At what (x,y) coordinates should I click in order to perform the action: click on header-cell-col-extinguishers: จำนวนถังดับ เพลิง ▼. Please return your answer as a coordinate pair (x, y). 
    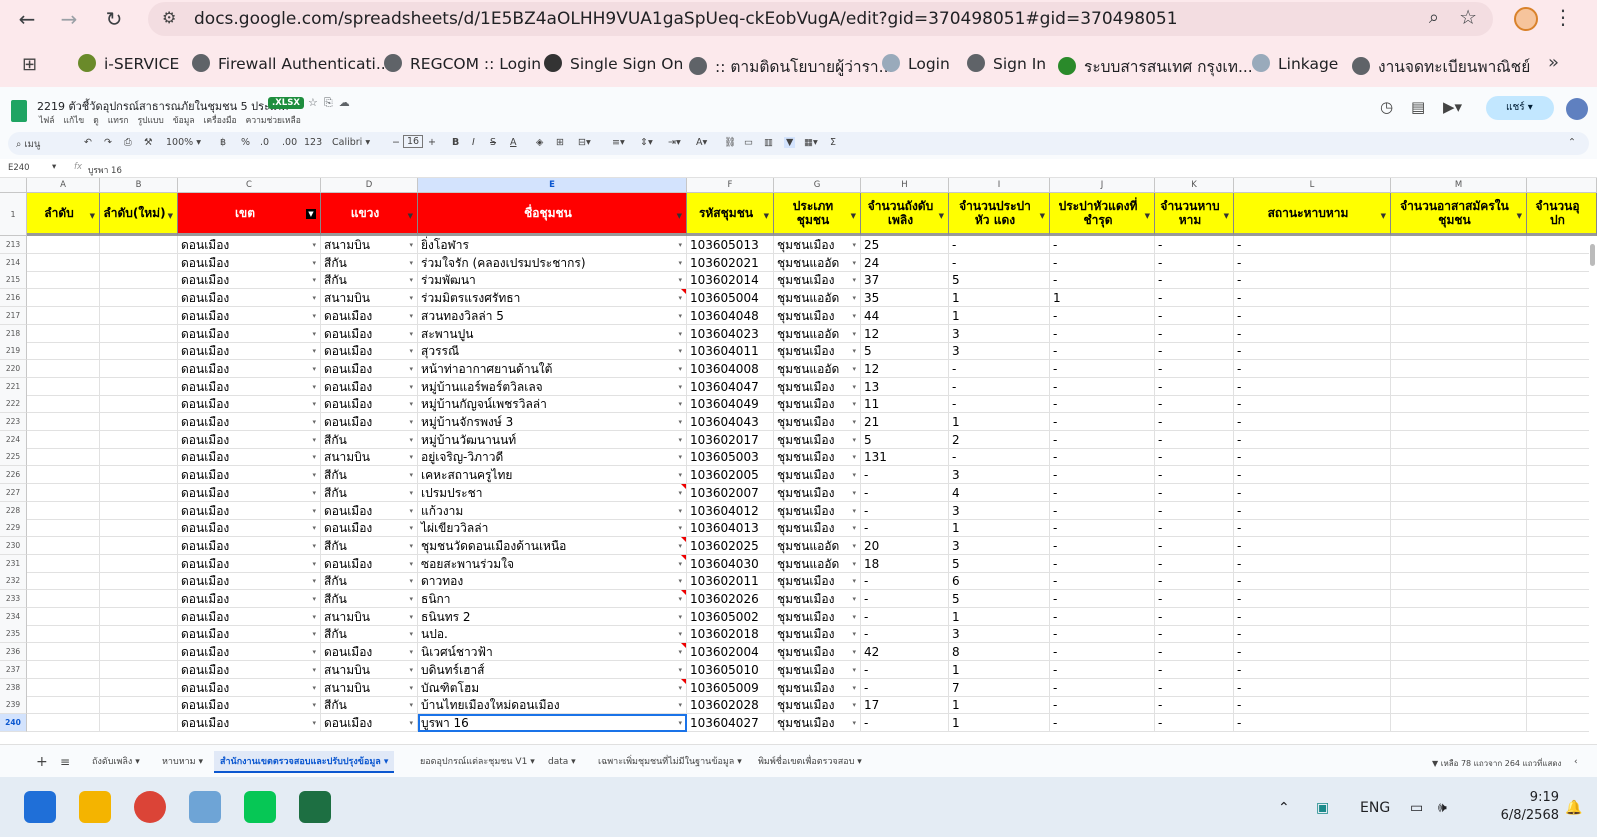
    Looking at the image, I should click on (905, 214).